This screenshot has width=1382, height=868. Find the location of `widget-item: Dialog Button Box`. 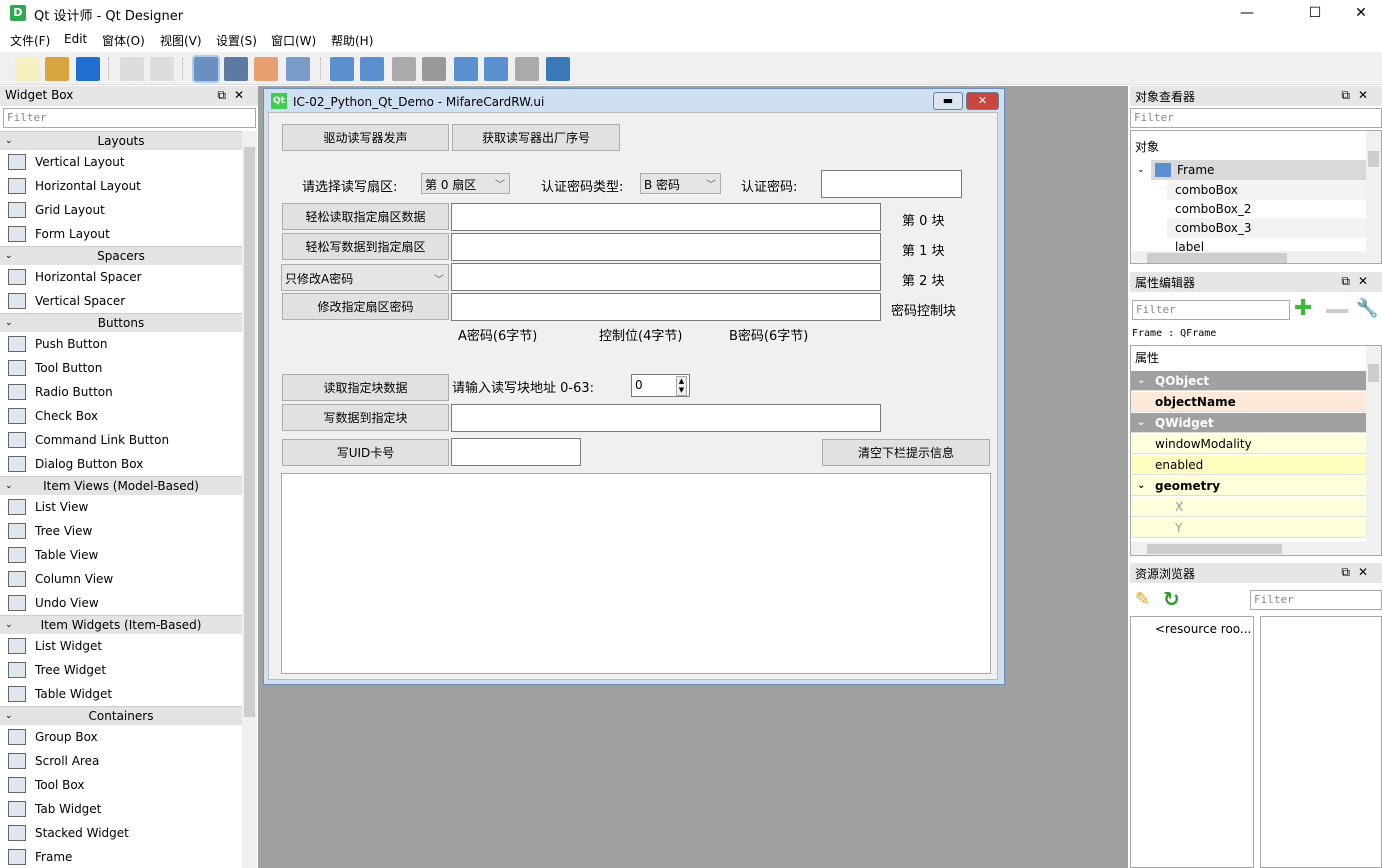

widget-item: Dialog Button Box is located at coordinates (121, 464).